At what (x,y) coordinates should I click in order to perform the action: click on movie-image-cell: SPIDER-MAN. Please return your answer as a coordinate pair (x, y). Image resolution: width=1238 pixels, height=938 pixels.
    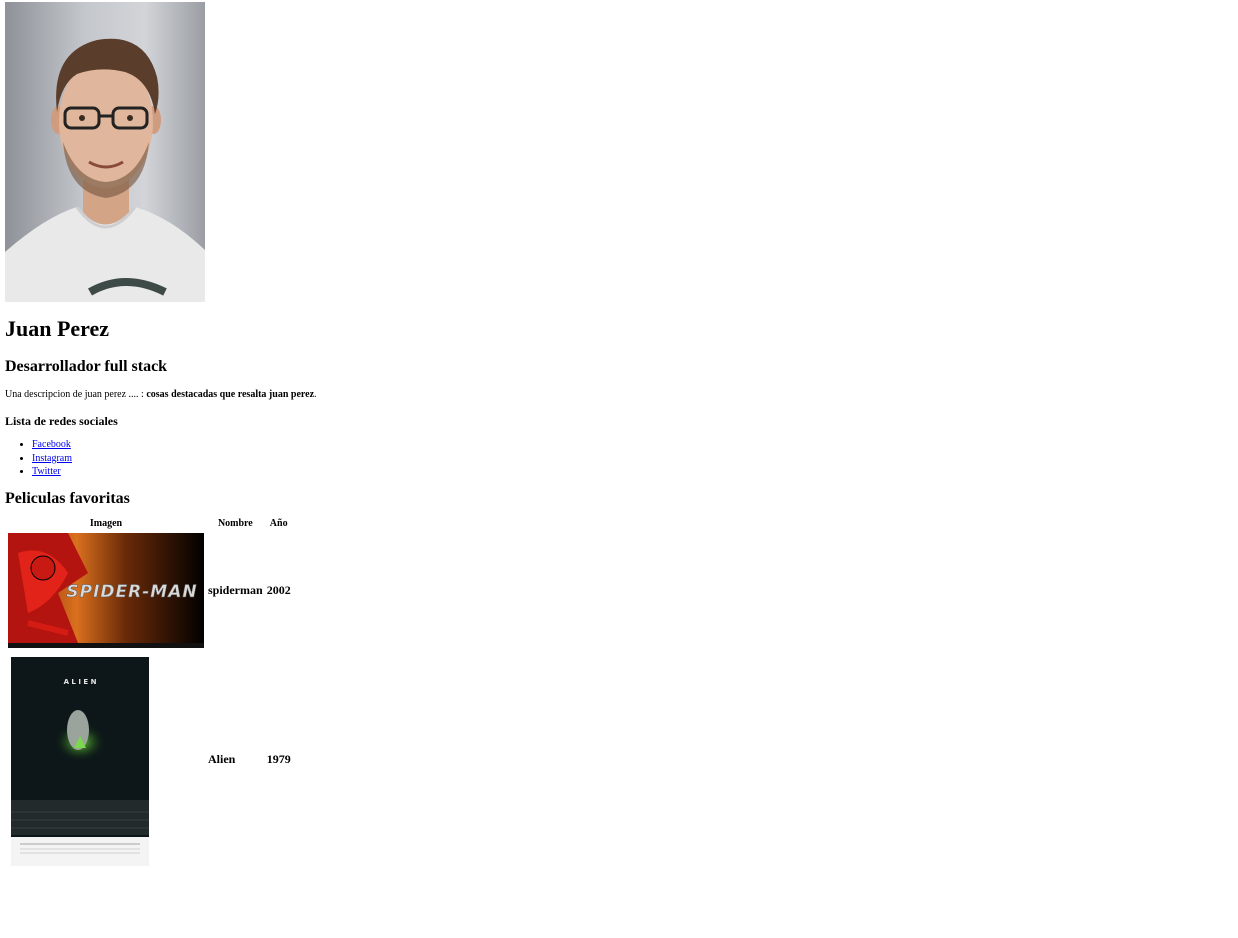
    Looking at the image, I should click on (106, 590).